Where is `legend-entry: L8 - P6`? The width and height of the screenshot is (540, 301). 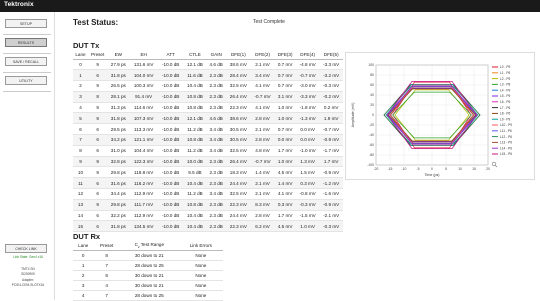
legend-entry: L8 - P6 is located at coordinates (505, 114).